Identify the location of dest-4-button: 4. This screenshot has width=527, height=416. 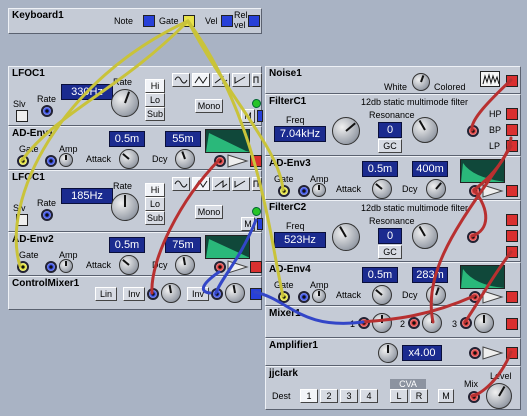
(369, 396).